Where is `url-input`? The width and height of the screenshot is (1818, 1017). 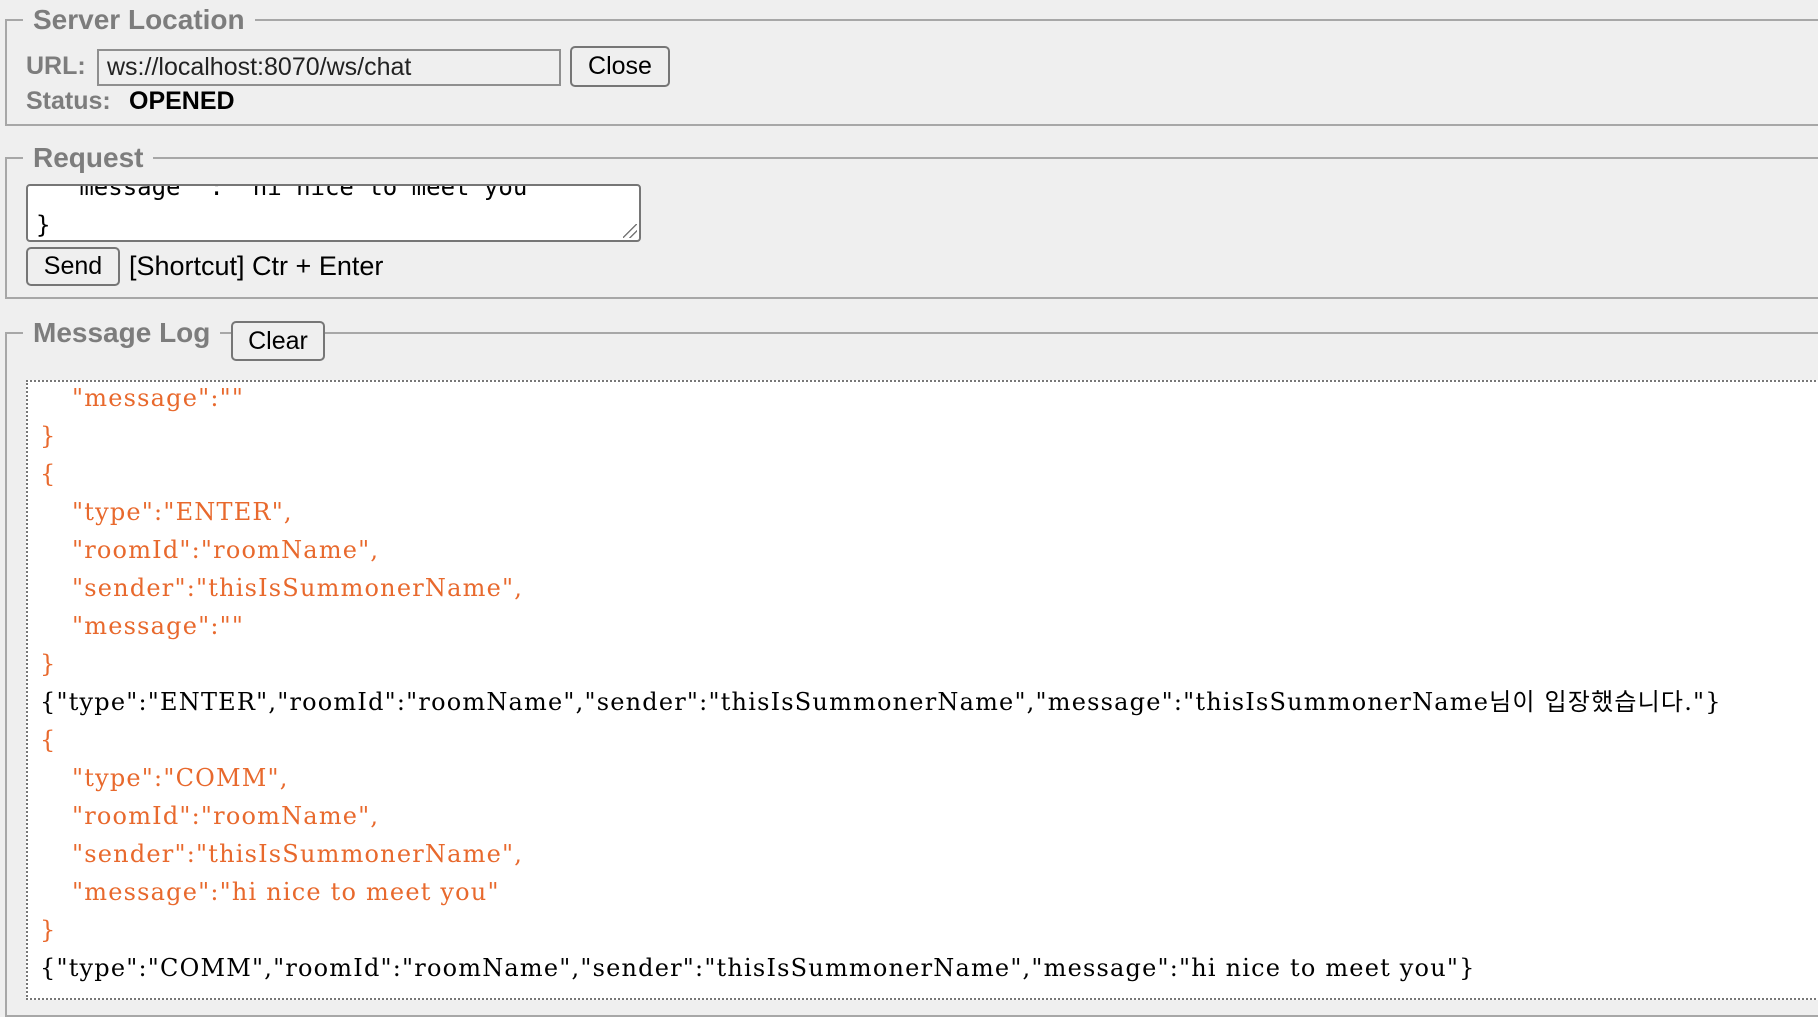 url-input is located at coordinates (329, 67).